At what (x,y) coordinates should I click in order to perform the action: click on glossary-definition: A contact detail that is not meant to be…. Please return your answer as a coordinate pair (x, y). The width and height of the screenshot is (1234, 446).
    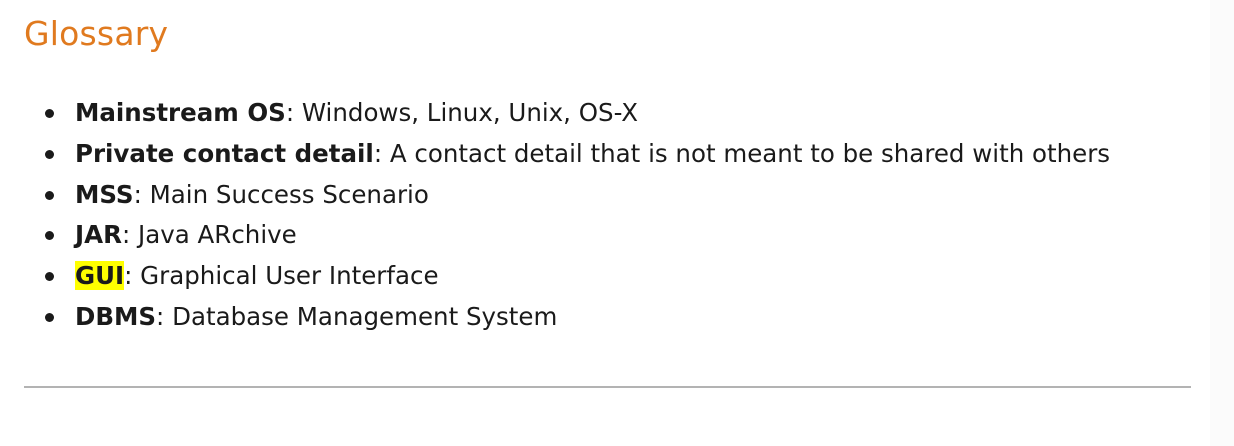
    Looking at the image, I should click on (746, 153).